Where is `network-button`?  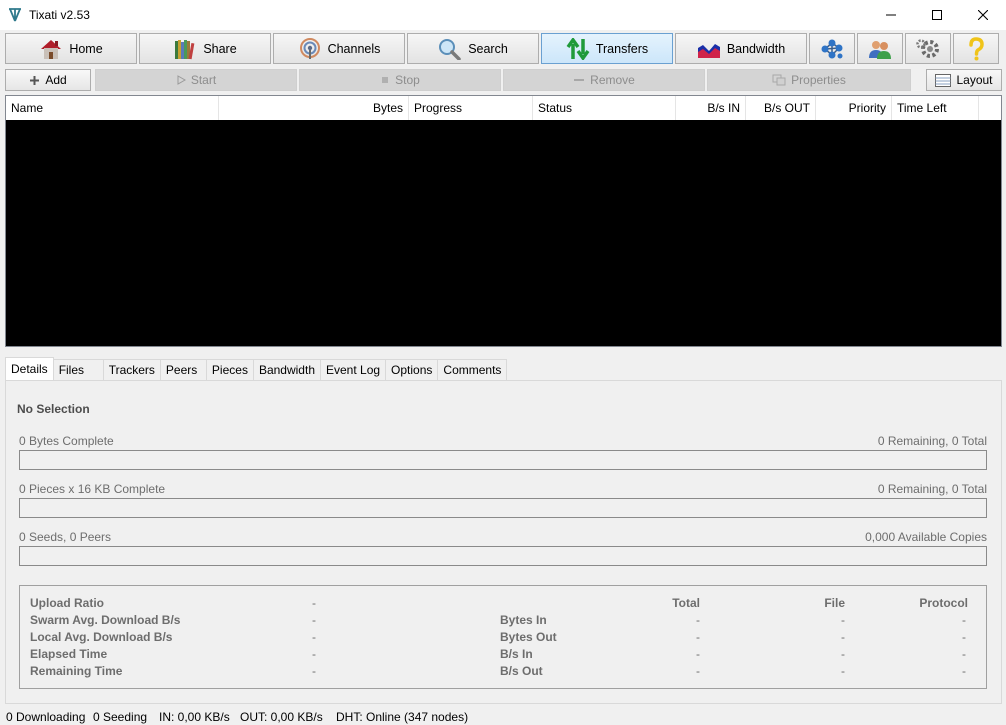
network-button is located at coordinates (832, 48).